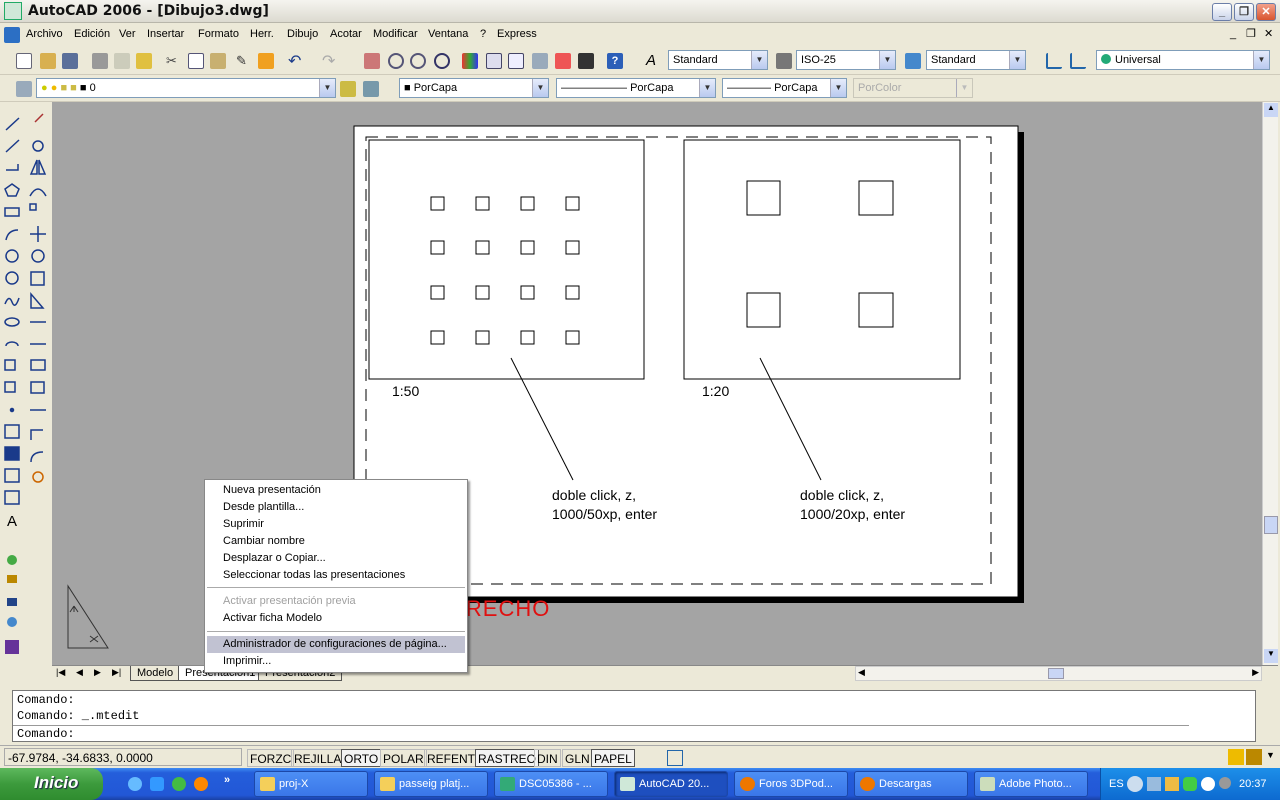 This screenshot has height=800, width=1280. Describe the element at coordinates (12, 475) in the screenshot. I see `region-icon` at that location.